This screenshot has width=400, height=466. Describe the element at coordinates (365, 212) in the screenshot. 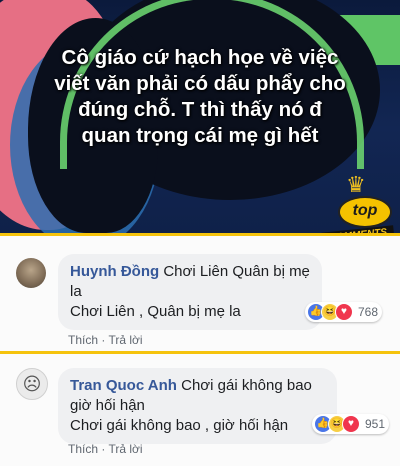

I see `top-badge: top` at that location.